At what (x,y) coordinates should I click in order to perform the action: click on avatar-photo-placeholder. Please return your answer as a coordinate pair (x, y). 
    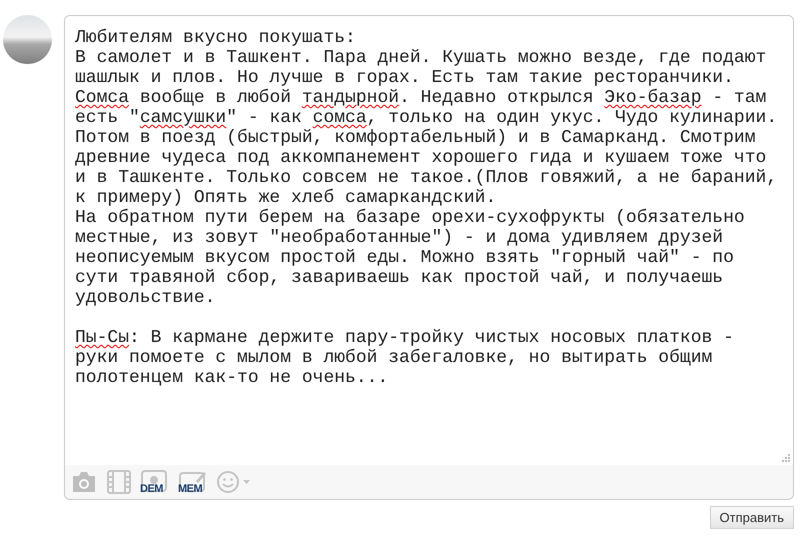
    Looking at the image, I should click on (27, 39).